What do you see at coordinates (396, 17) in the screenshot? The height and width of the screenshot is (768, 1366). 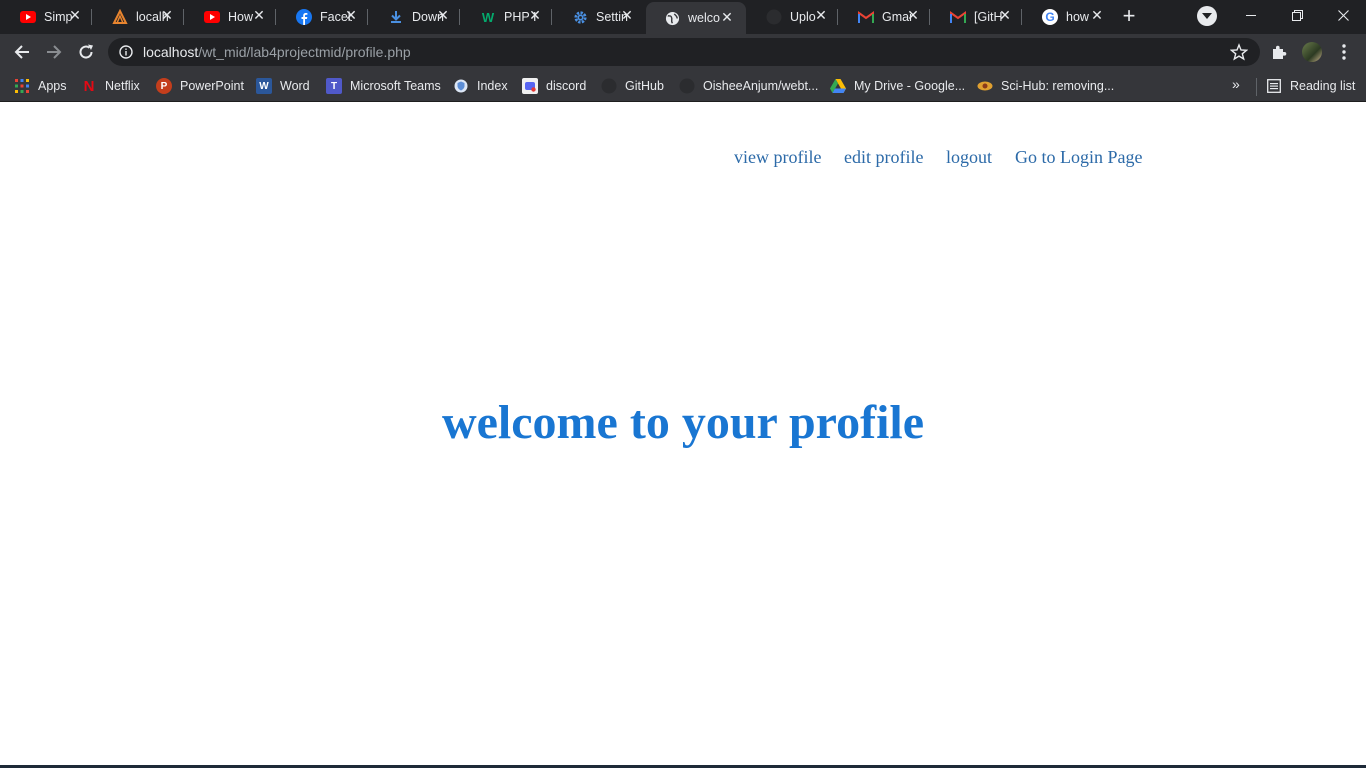 I see `download-icon` at bounding box center [396, 17].